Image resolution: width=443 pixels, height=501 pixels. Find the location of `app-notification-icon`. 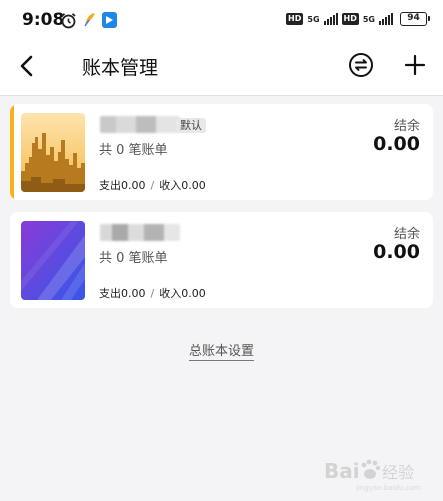

app-notification-icon is located at coordinates (109, 20).